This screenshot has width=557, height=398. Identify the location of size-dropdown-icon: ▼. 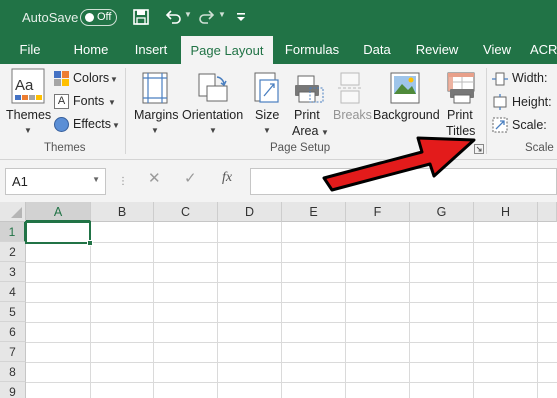
(267, 130).